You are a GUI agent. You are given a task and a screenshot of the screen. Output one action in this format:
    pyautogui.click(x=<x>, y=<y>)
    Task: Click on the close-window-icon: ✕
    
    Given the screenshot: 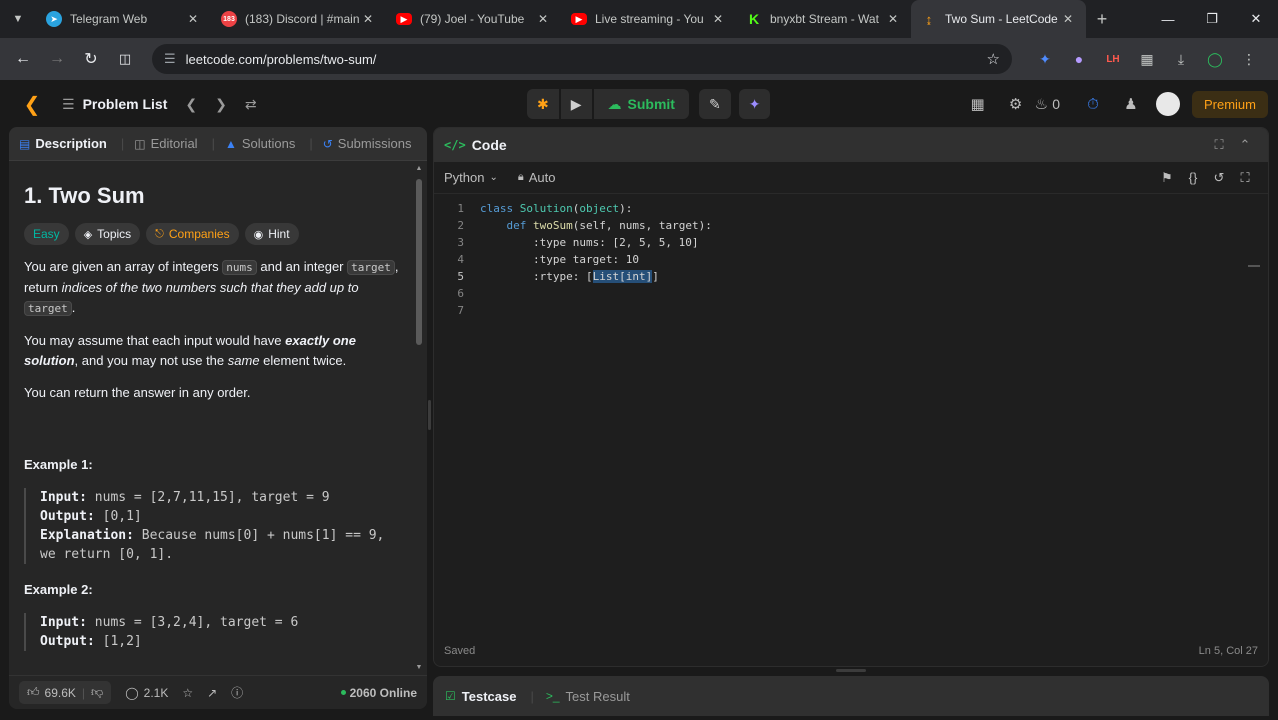 What is the action you would take?
    pyautogui.click(x=1256, y=19)
    